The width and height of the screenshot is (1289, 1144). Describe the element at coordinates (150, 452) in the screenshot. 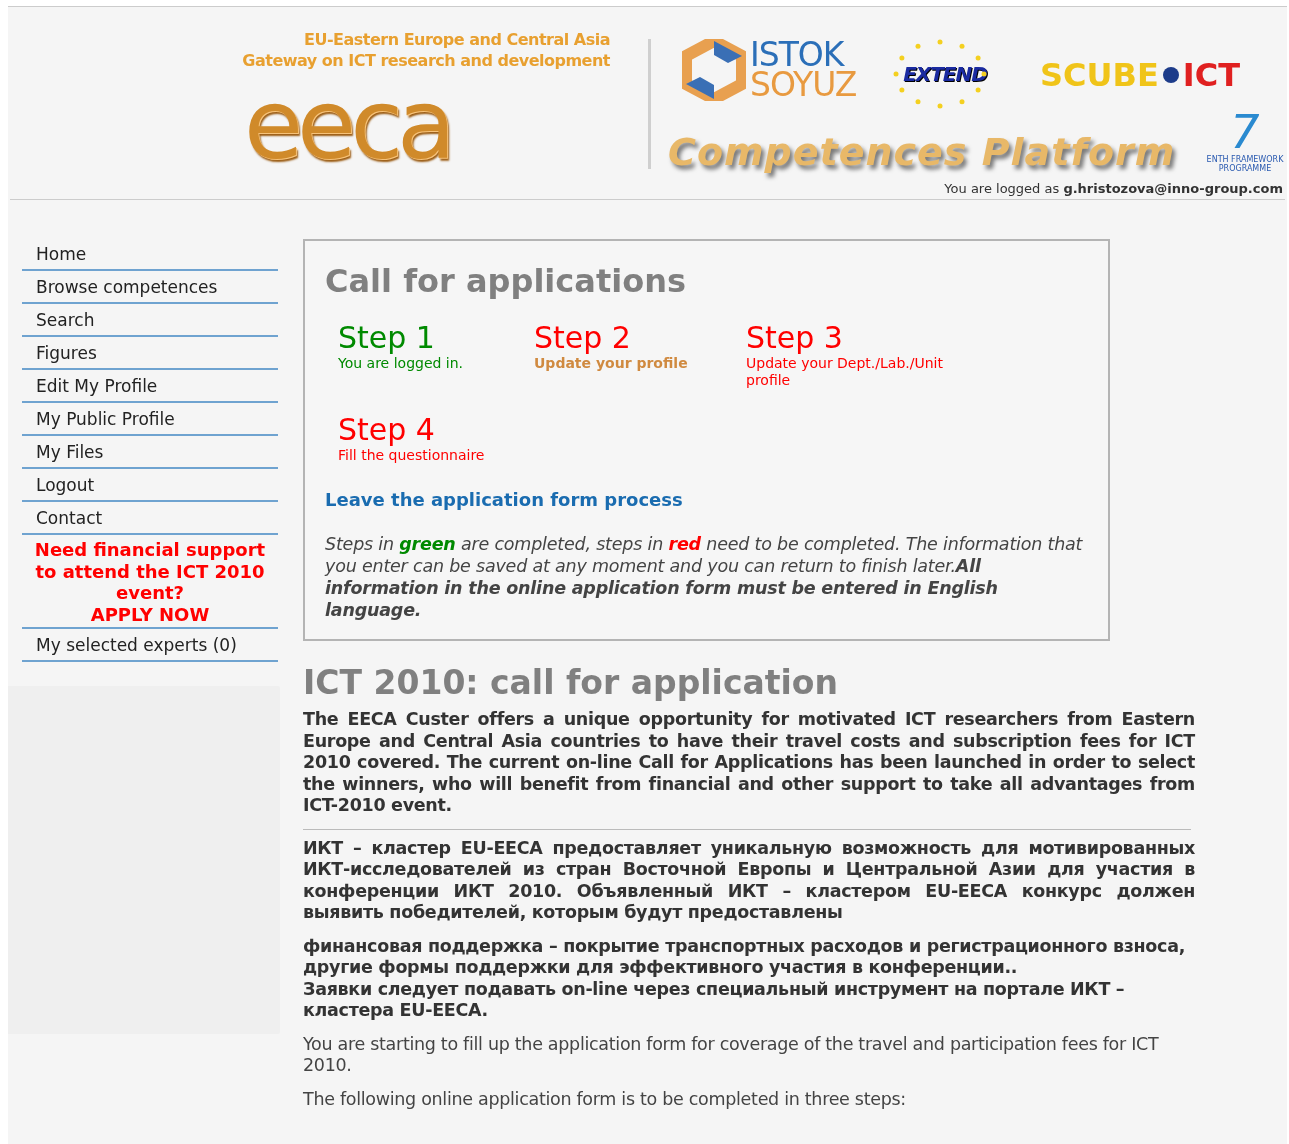

I see `nav-link: My Files` at that location.